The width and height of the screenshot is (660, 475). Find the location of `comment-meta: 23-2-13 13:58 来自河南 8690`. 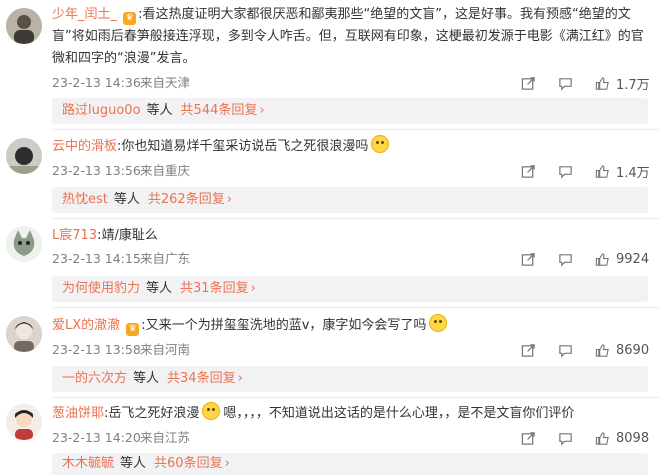

comment-meta: 23-2-13 13:58 来自河南 8690 is located at coordinates (352, 350).